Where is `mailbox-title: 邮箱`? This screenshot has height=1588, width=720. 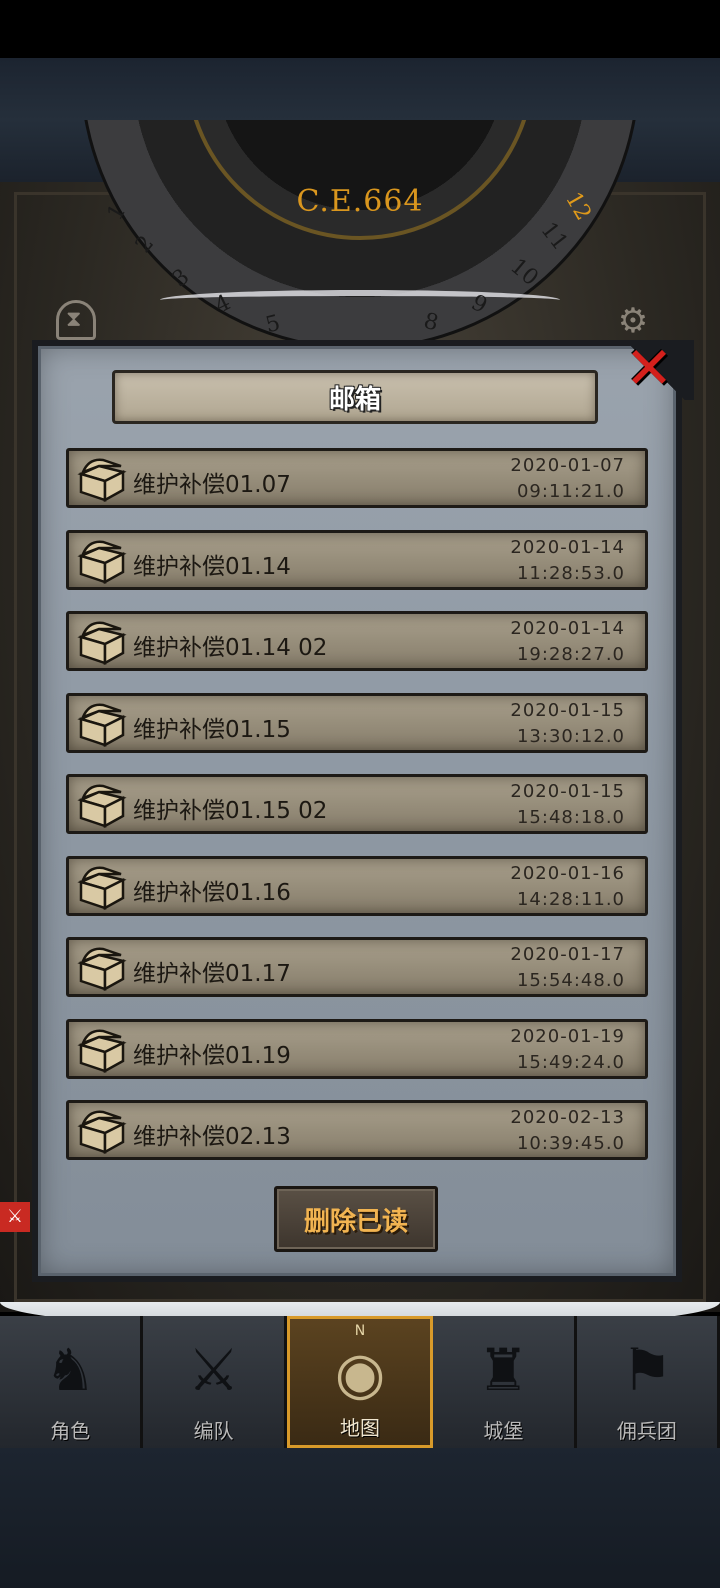
mailbox-title: 邮箱 is located at coordinates (354, 399).